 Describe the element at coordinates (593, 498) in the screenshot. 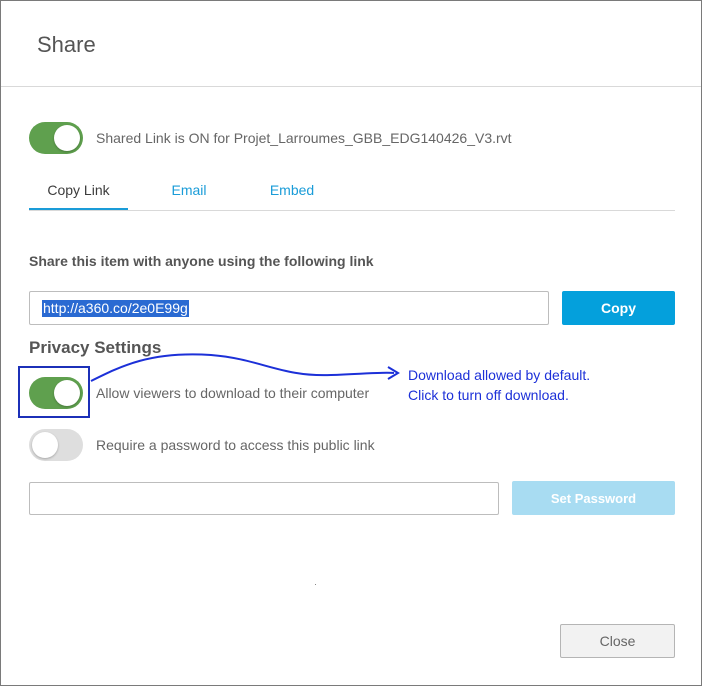

I see `set-password-button: Set Password` at that location.